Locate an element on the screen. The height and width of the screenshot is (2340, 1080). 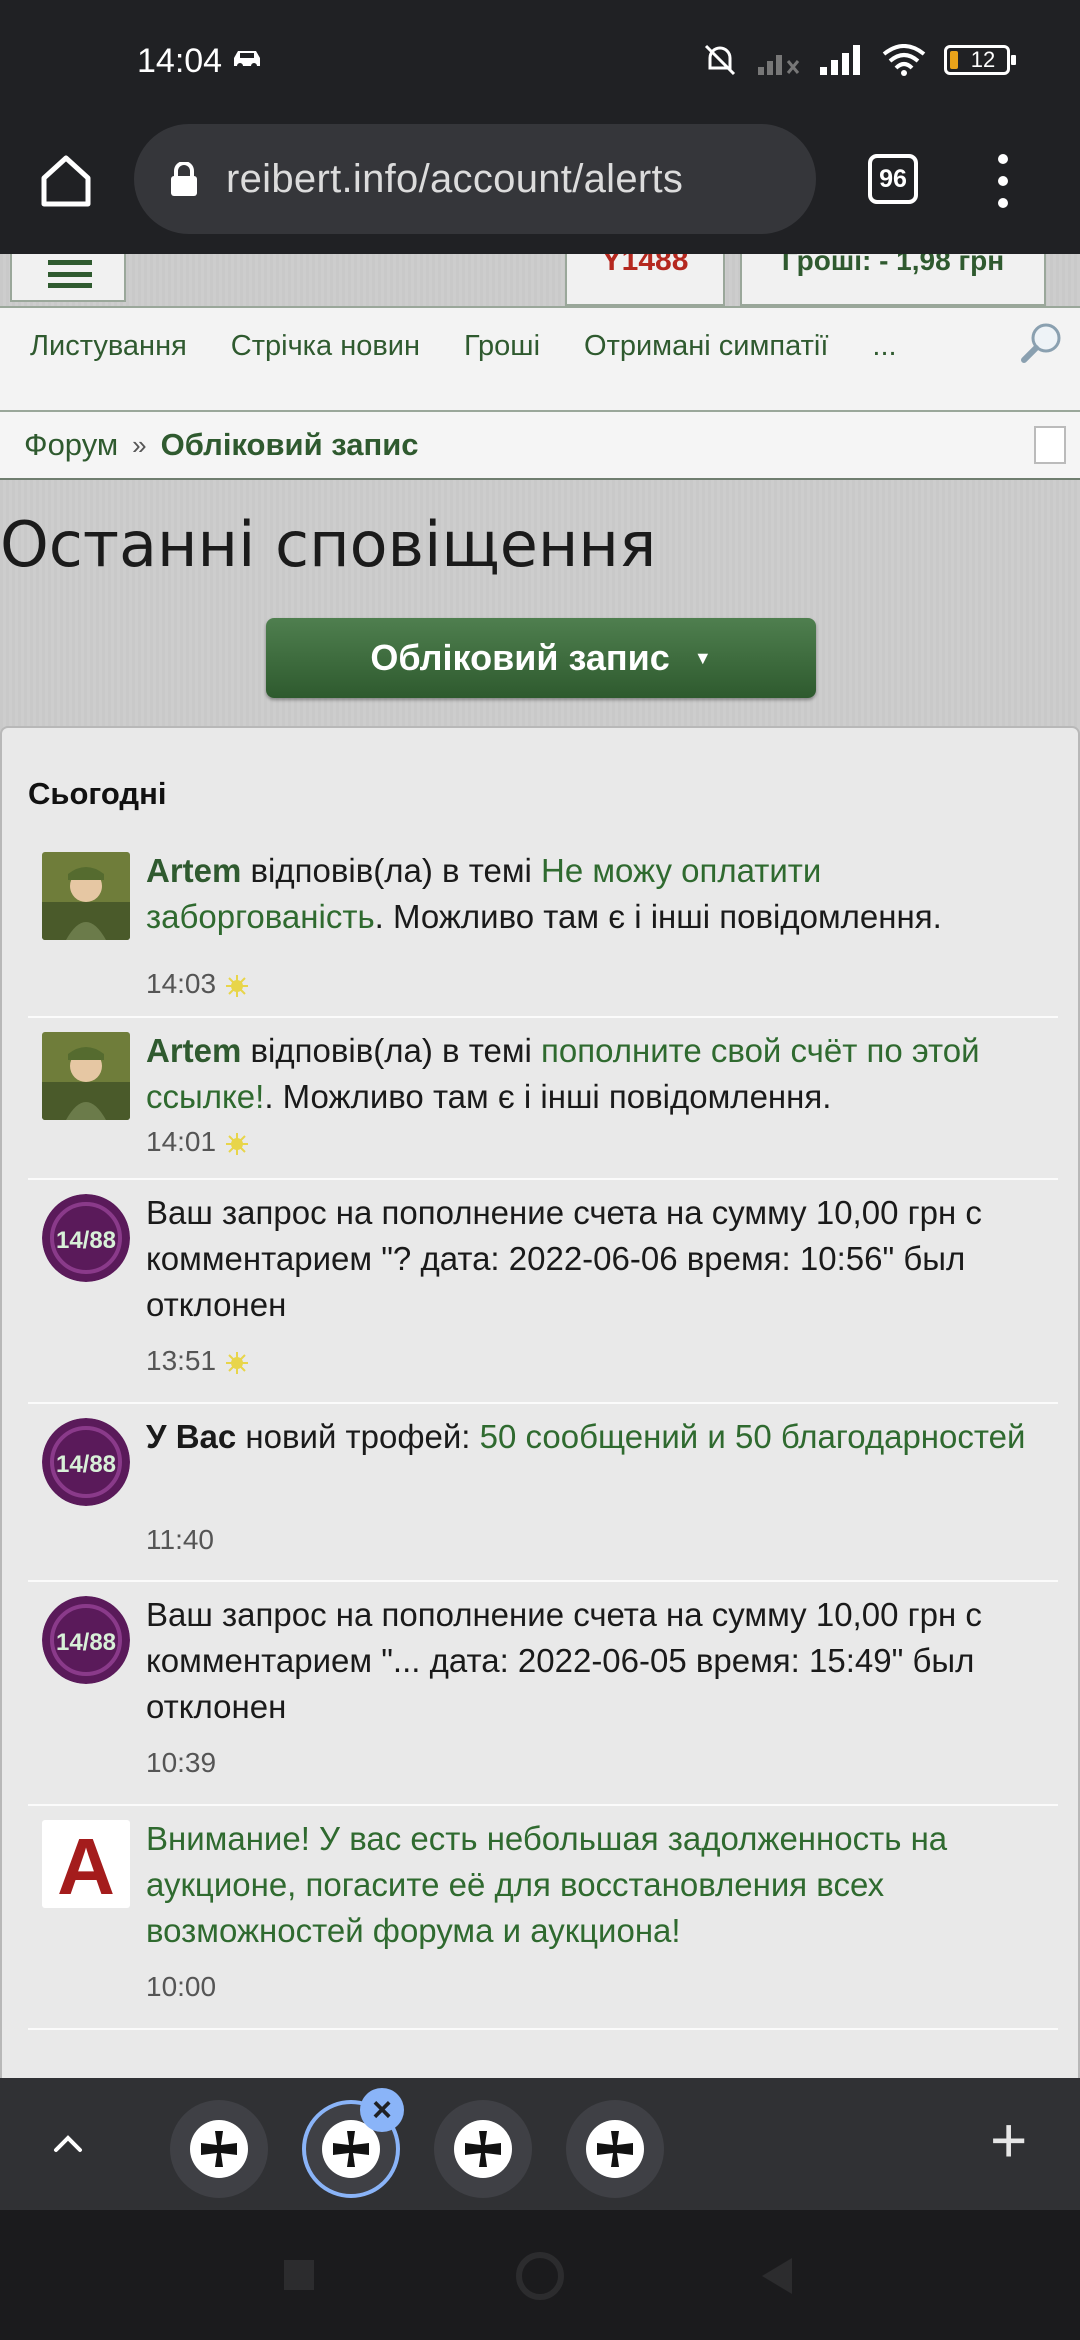
menu-toggle is located at coordinates (68, 278).